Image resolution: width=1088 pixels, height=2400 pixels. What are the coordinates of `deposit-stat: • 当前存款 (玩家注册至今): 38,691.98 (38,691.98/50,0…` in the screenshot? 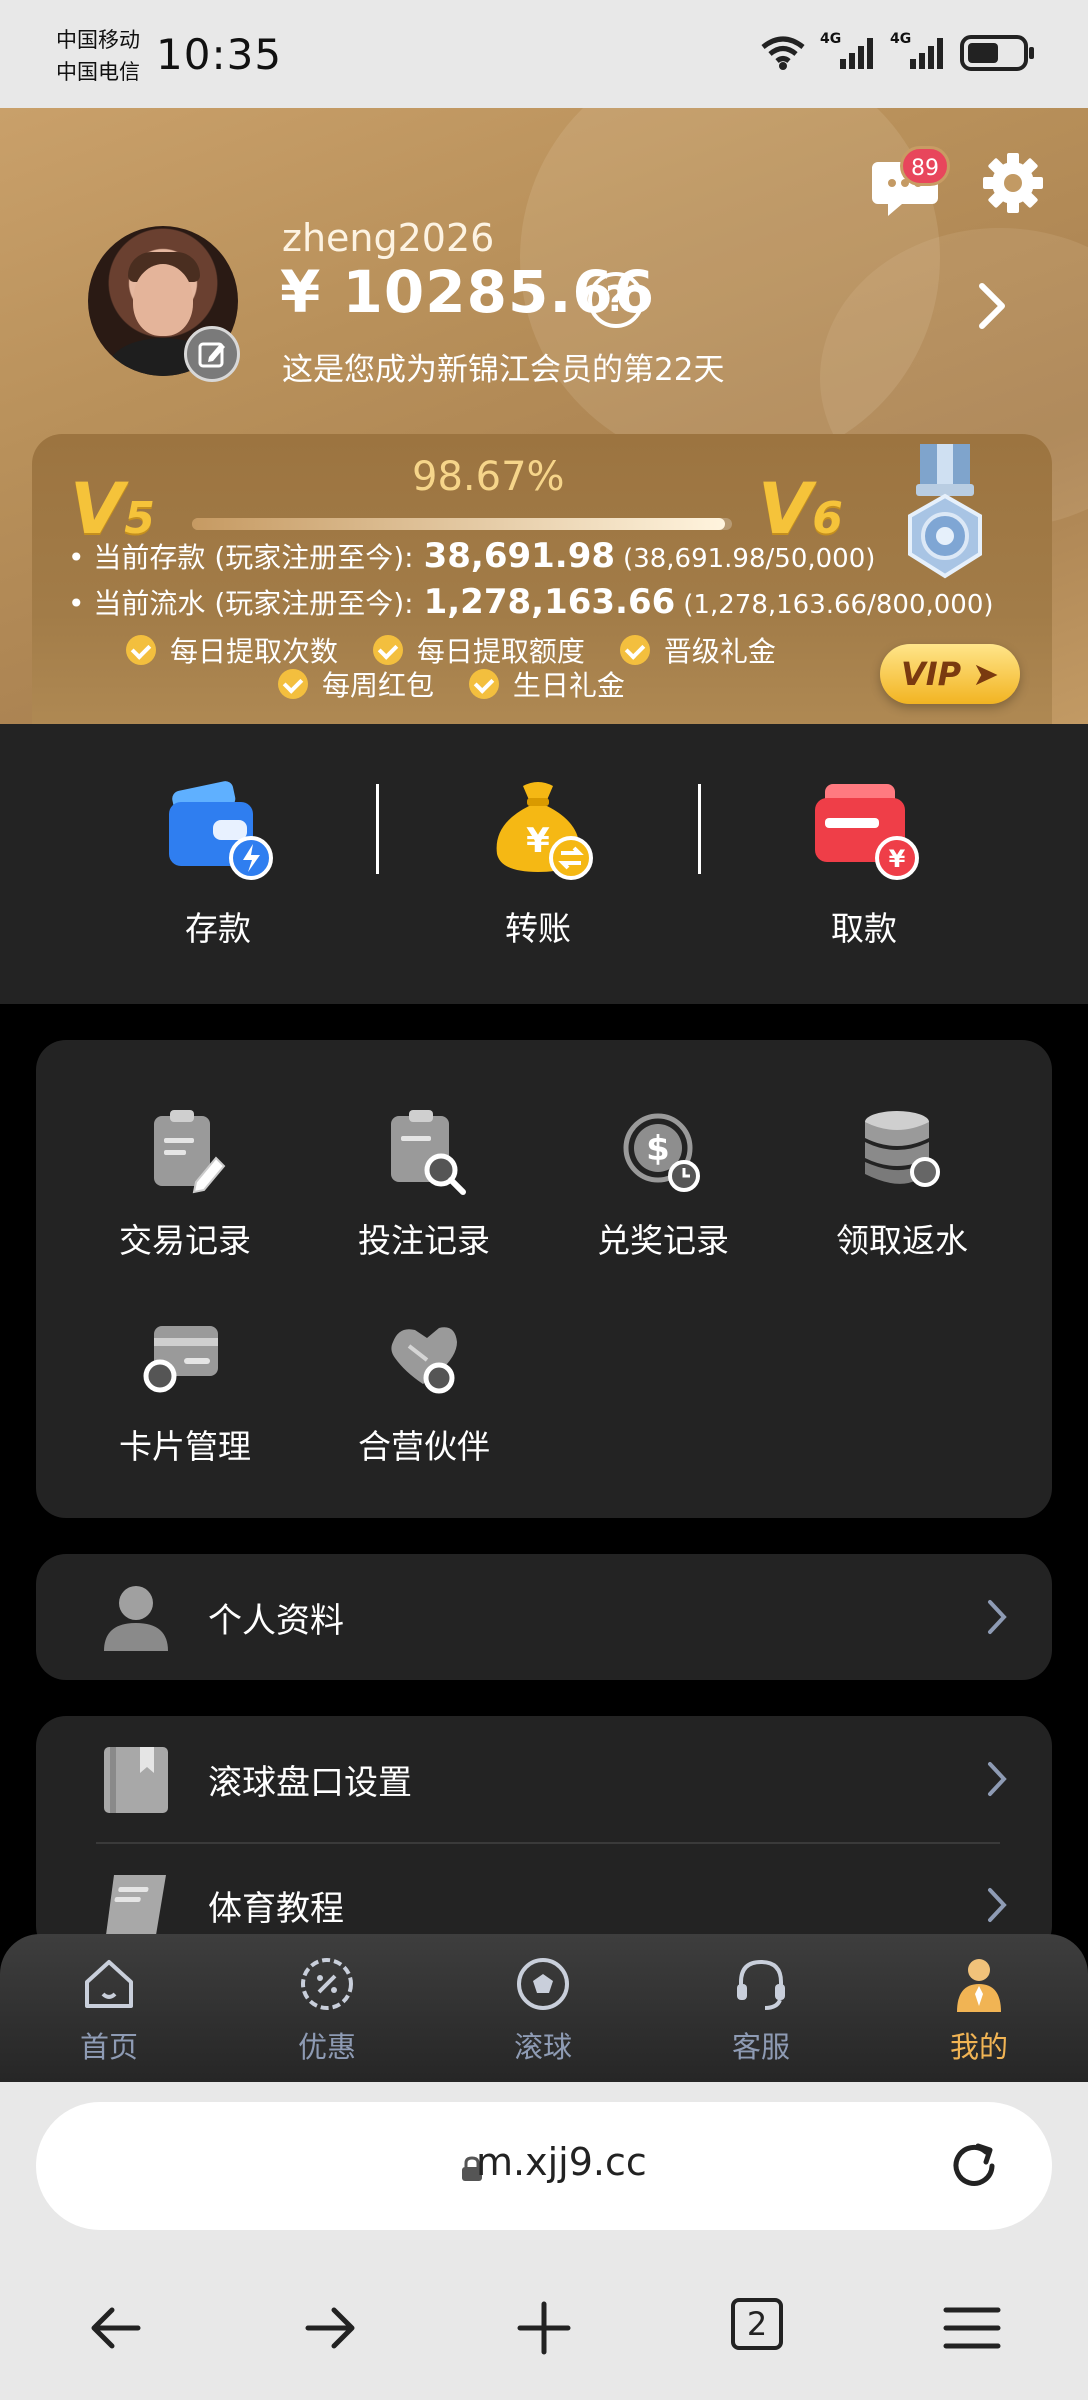 It's located at (471, 556).